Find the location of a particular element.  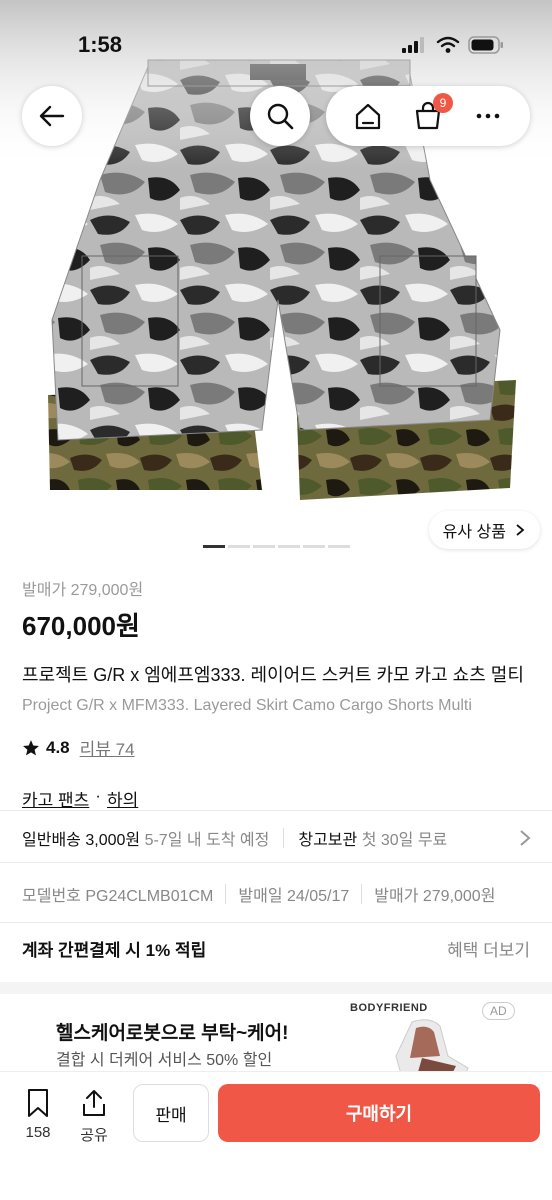

star-icon is located at coordinates (31, 747).